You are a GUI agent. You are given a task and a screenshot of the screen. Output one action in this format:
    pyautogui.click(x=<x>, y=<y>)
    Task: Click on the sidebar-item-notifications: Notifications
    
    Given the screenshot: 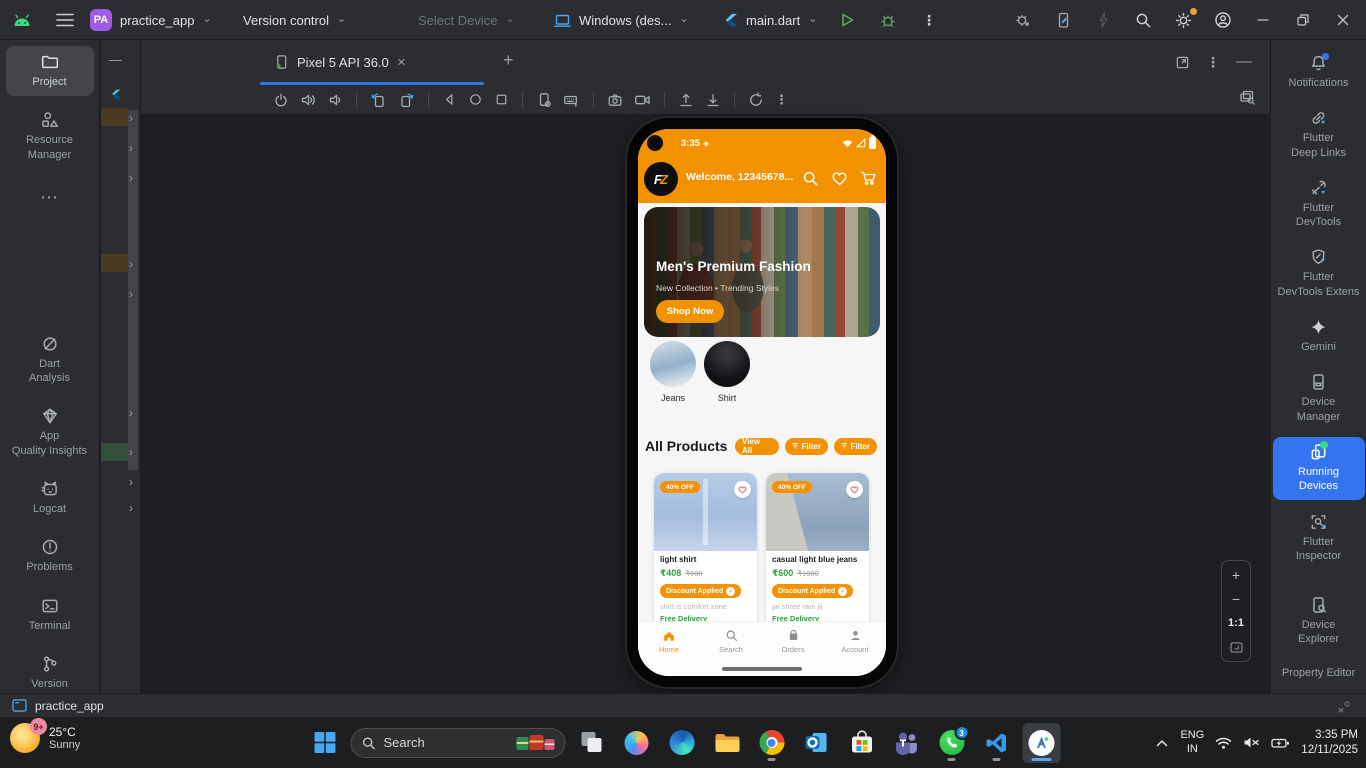 What is the action you would take?
    pyautogui.click(x=1319, y=72)
    